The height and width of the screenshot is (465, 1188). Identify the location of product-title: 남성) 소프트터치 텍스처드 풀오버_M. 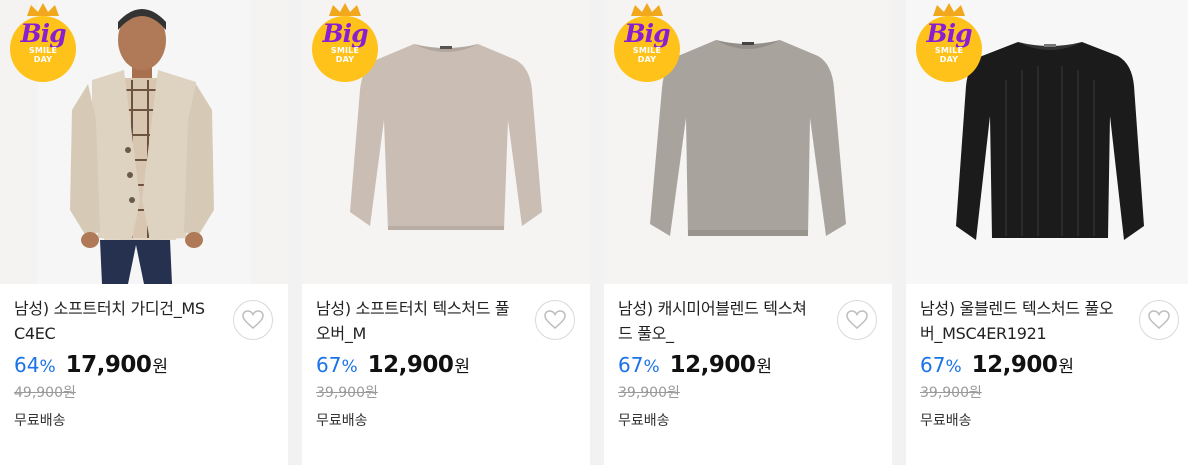
(416, 321).